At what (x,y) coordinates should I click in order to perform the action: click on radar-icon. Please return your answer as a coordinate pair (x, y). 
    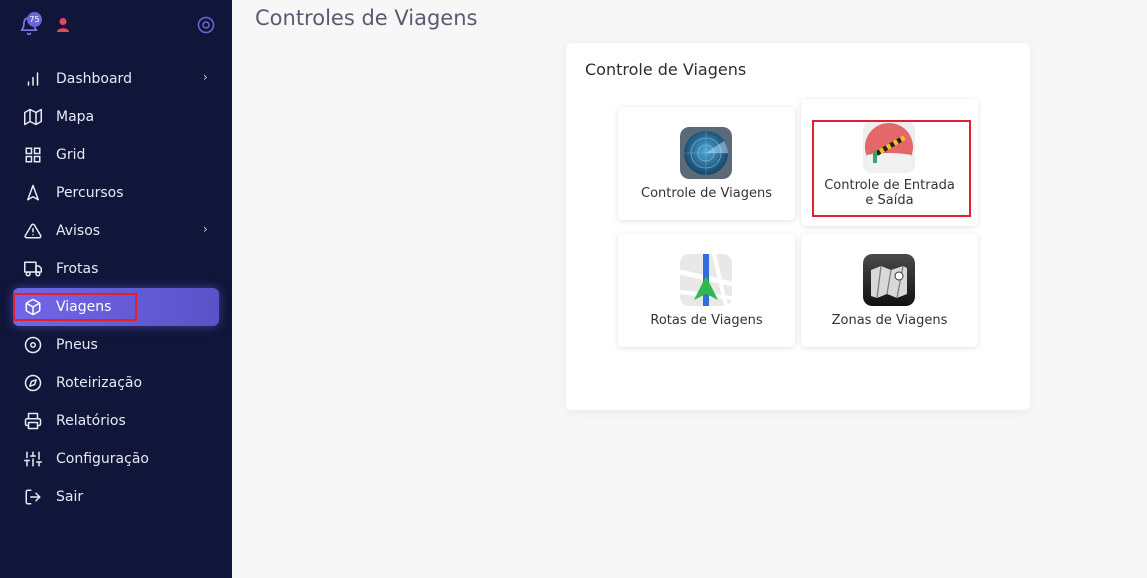
    Looking at the image, I should click on (706, 153).